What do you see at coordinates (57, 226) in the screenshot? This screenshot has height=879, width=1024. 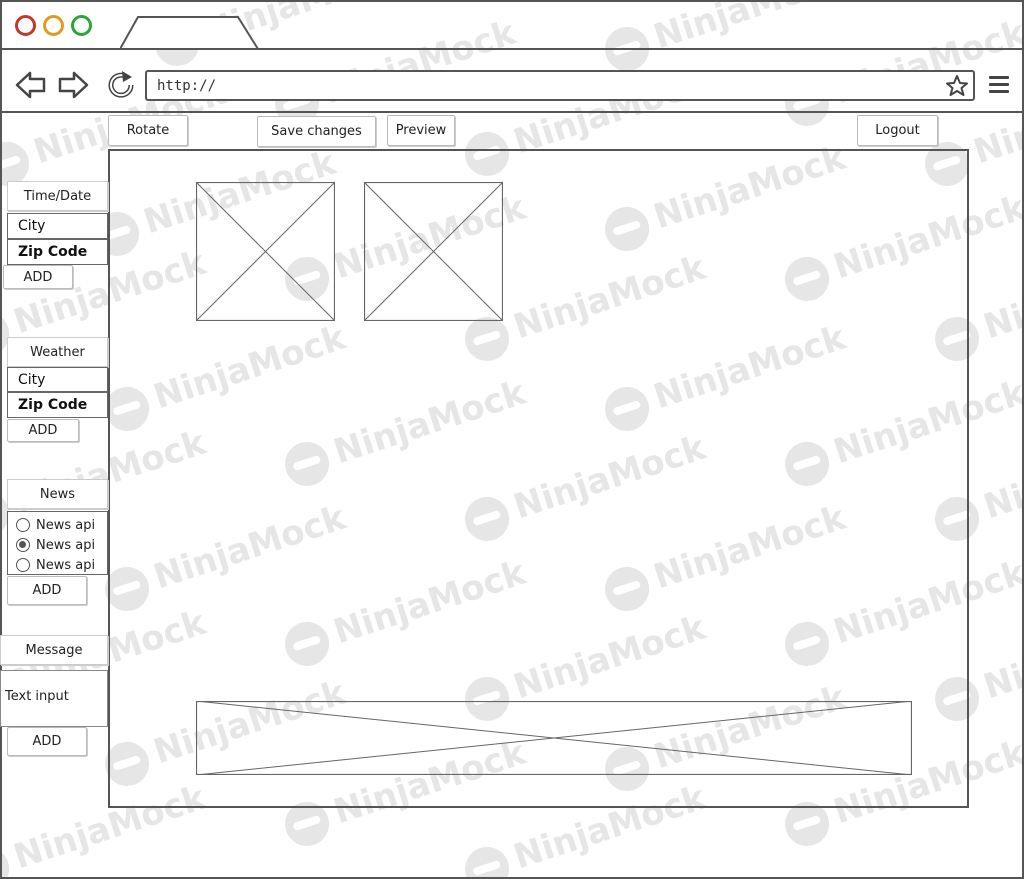 I see `timedate-city-field: City` at bounding box center [57, 226].